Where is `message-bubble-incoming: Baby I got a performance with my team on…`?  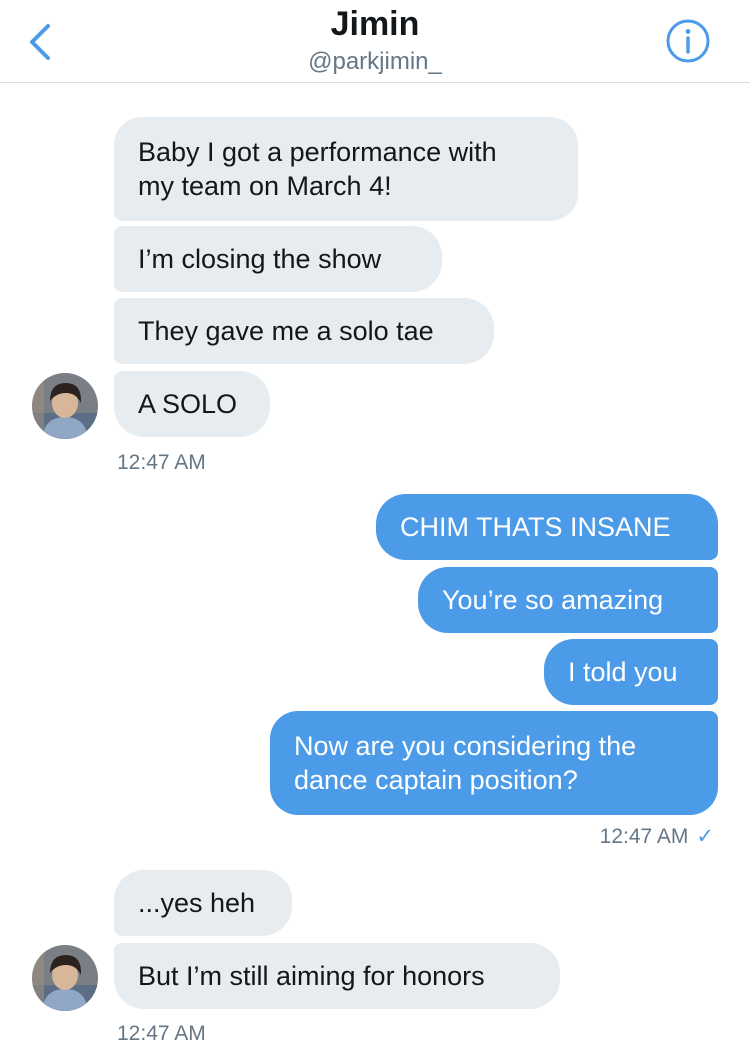
message-bubble-incoming: Baby I got a performance with my team on… is located at coordinates (346, 169).